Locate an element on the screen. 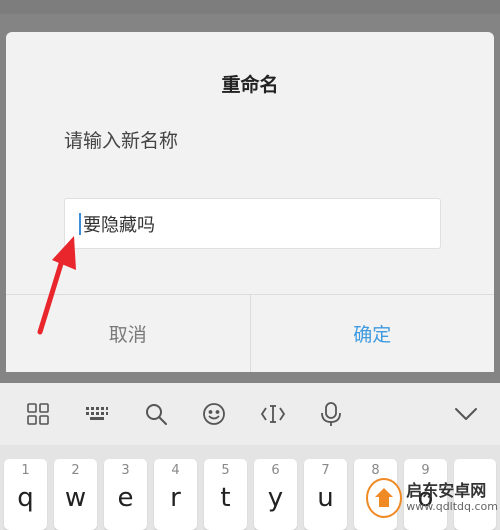 The width and height of the screenshot is (500, 530). key-r: 4 r is located at coordinates (175, 494).